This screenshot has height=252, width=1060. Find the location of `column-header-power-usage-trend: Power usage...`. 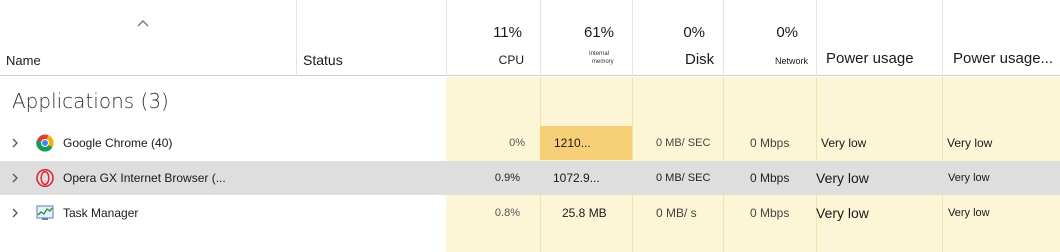

column-header-power-usage-trend: Power usage... is located at coordinates (1001, 38).